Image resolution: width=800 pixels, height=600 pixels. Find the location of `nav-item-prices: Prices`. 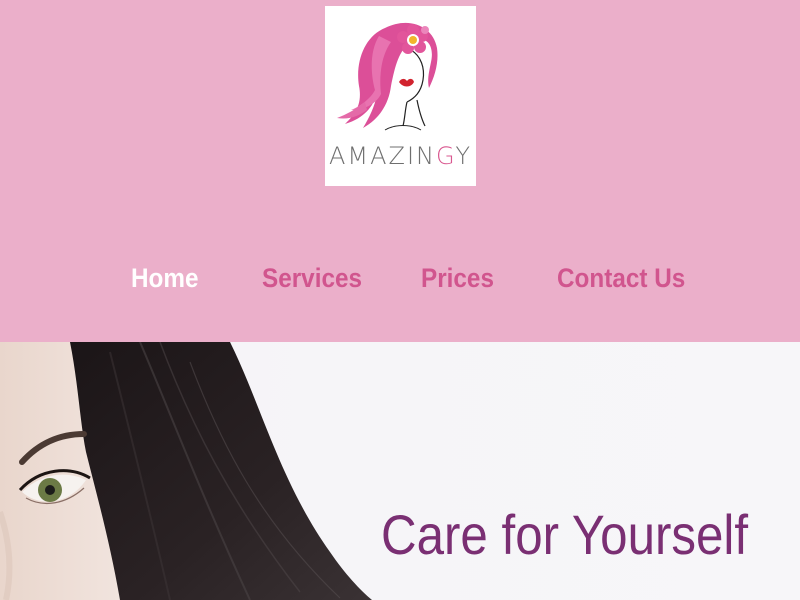

nav-item-prices: Prices is located at coordinates (457, 280).